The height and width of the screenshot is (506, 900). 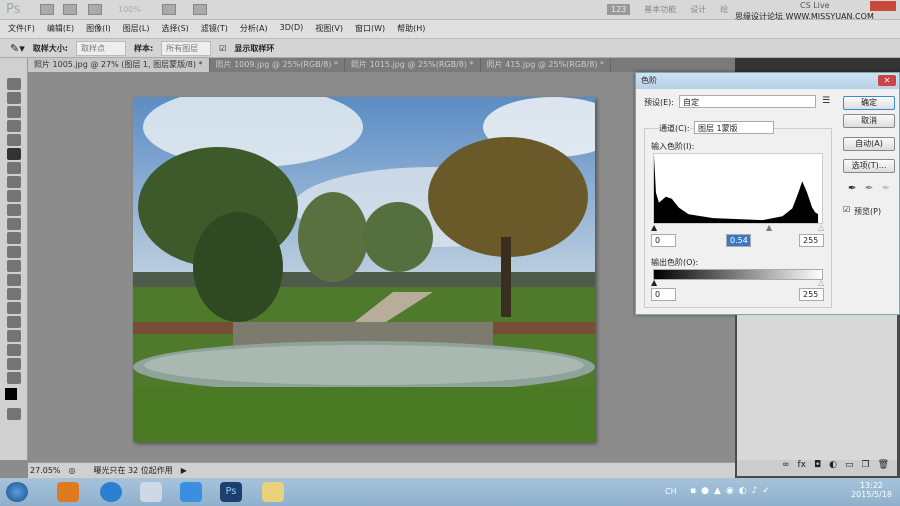 I want to click on clone-stamp-tool-icon, so click(x=14, y=196).